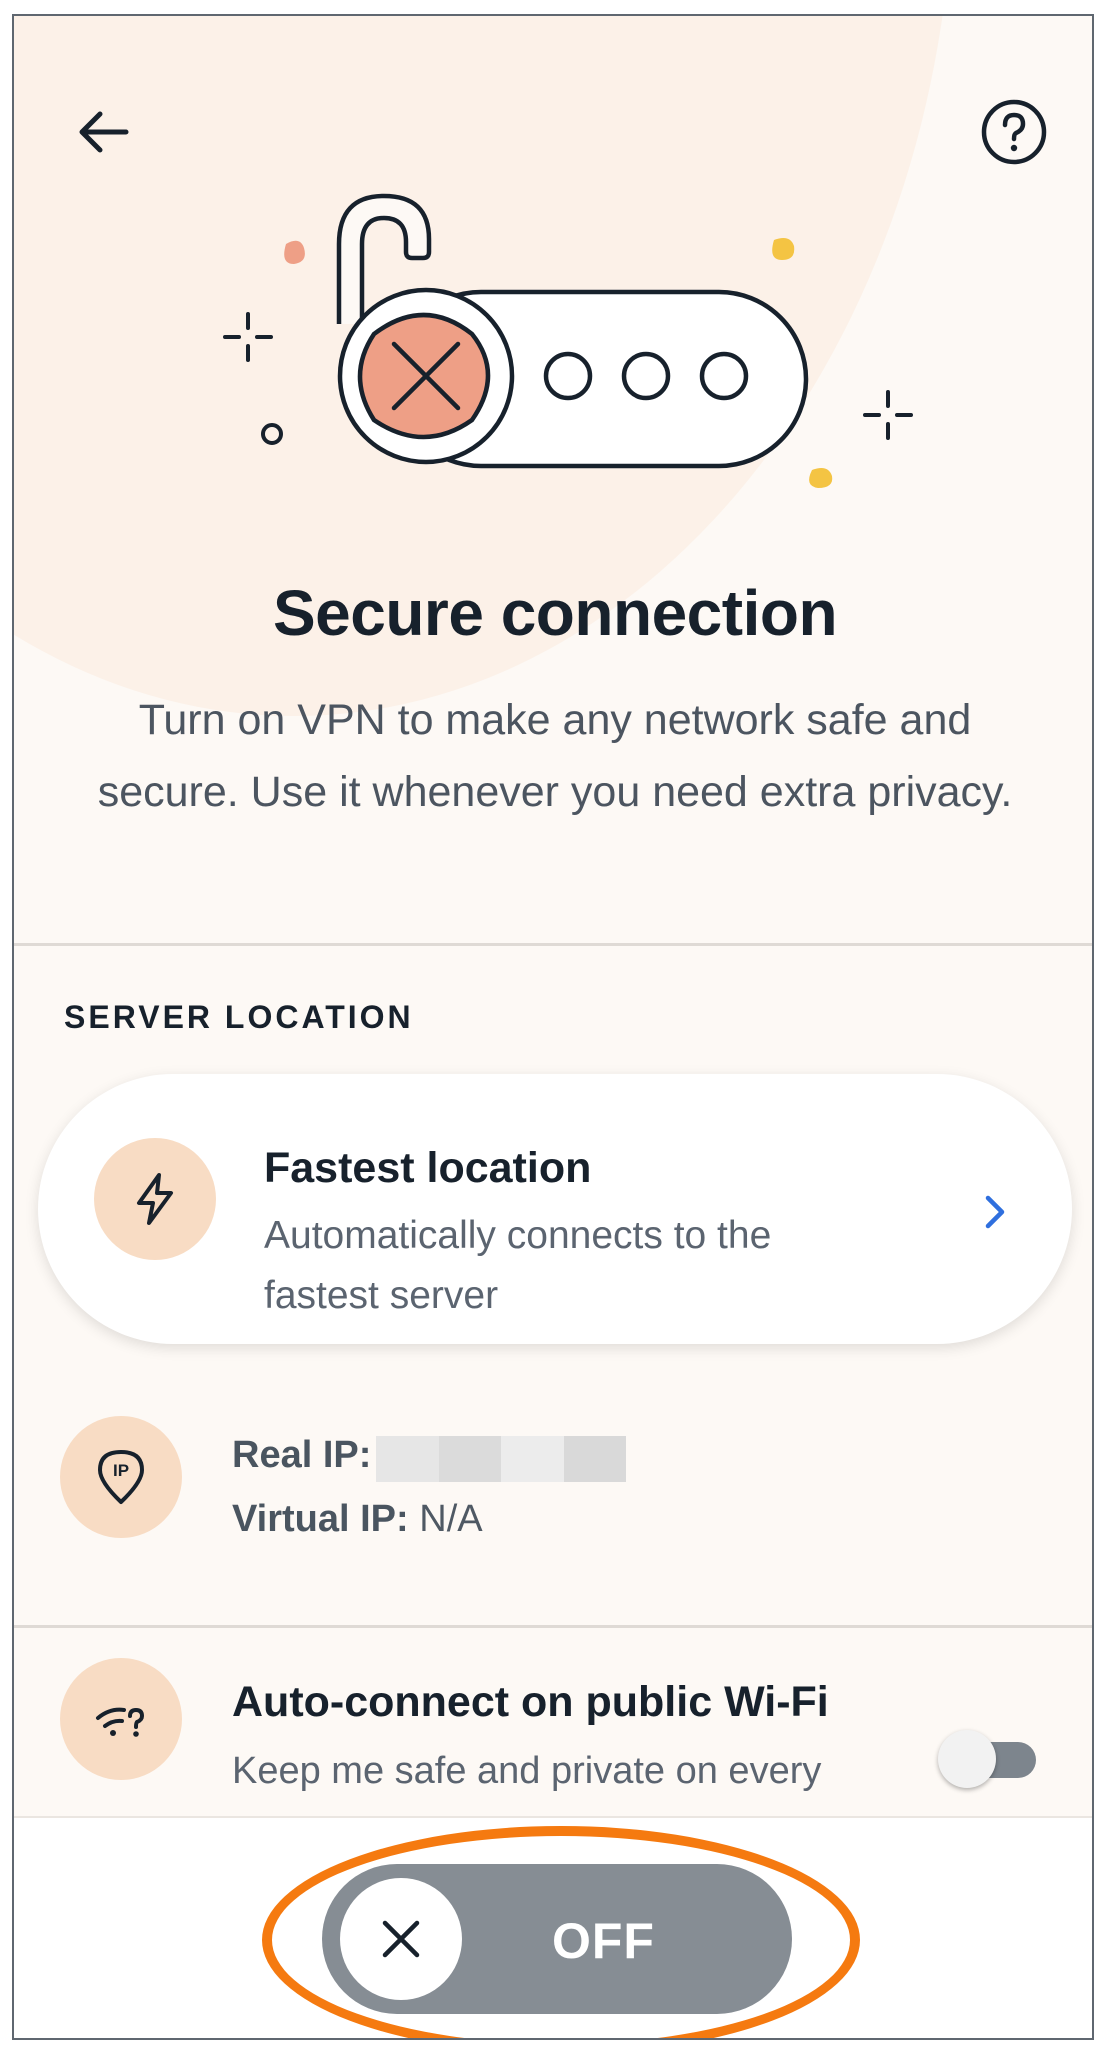  Describe the element at coordinates (451, 1519) in the screenshot. I see `virtual-ip-value: N/A` at that location.